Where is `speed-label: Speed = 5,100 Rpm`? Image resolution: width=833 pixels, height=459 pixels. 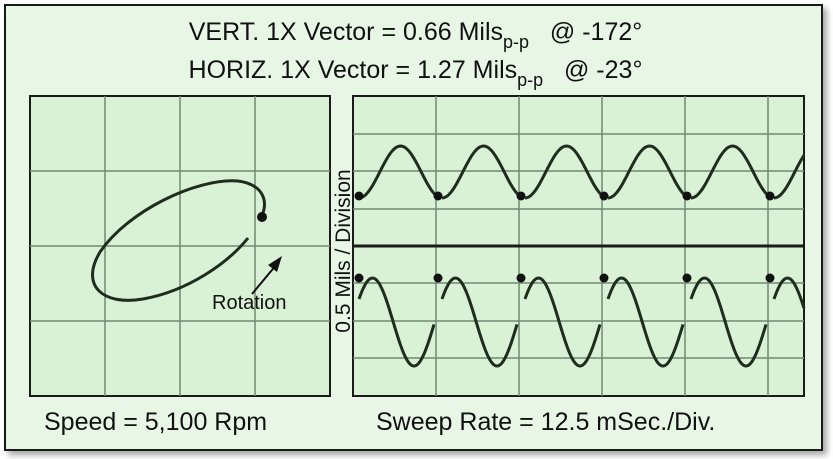
speed-label: Speed = 5,100 Rpm is located at coordinates (156, 422).